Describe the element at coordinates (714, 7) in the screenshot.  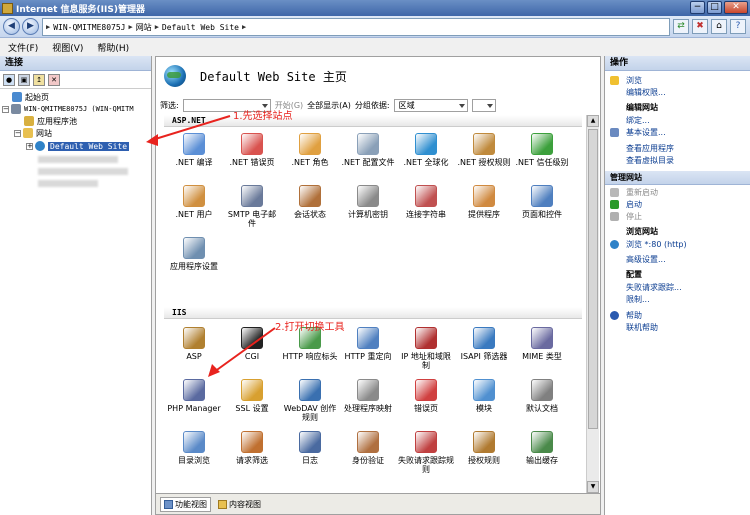
I see `maximize-button: □` at that location.